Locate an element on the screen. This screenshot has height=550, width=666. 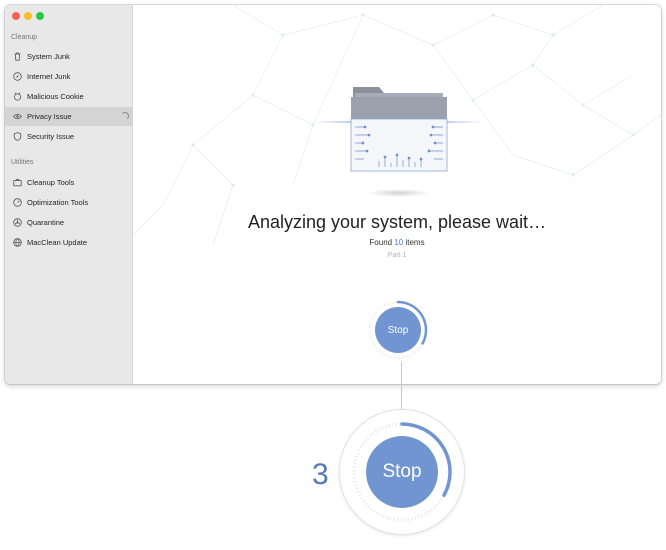
section-label-cleanup: Cleanup is located at coordinates (24, 37).